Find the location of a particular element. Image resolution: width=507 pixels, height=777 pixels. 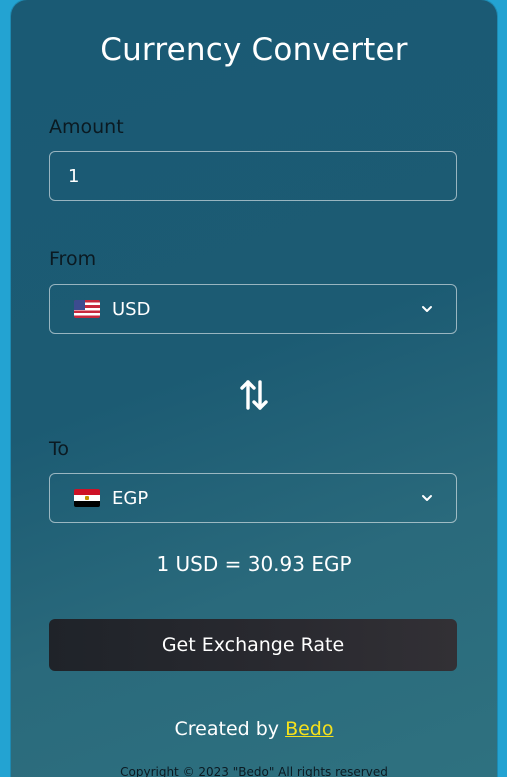

to-currency-select: EGP is located at coordinates (253, 498).